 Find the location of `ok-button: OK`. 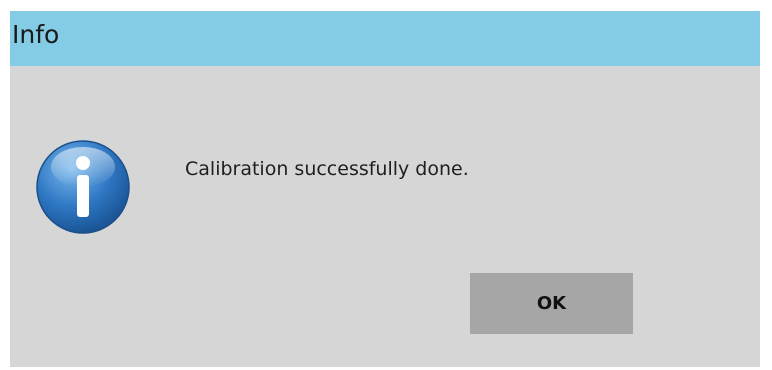

ok-button: OK is located at coordinates (551, 303).